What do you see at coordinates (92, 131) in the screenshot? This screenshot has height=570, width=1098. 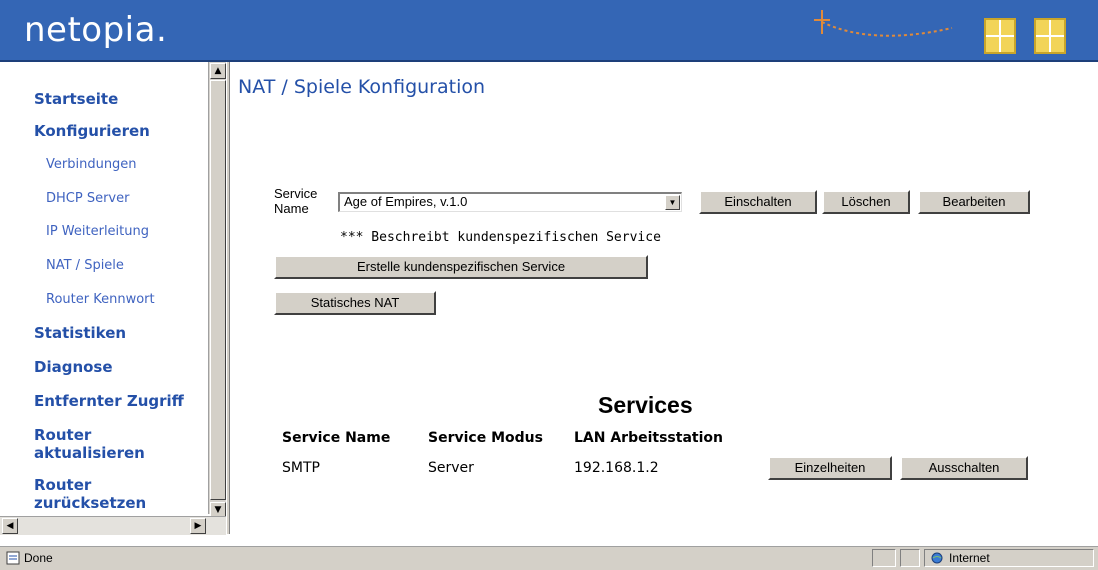 I see `sidebar-item-konfigurieren: Konfigurieren` at bounding box center [92, 131].